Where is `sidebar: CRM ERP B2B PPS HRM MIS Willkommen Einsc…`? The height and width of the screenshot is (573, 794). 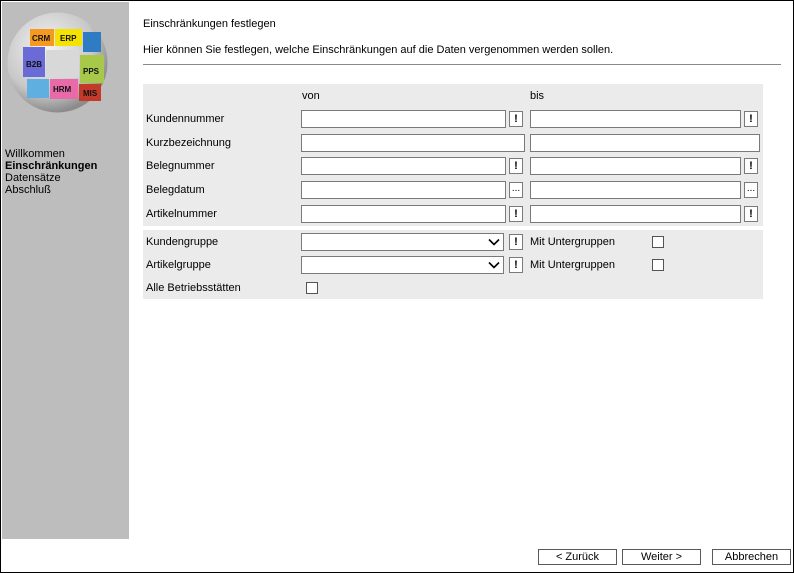 sidebar: CRM ERP B2B PPS HRM MIS Willkommen Einsc… is located at coordinates (65, 270).